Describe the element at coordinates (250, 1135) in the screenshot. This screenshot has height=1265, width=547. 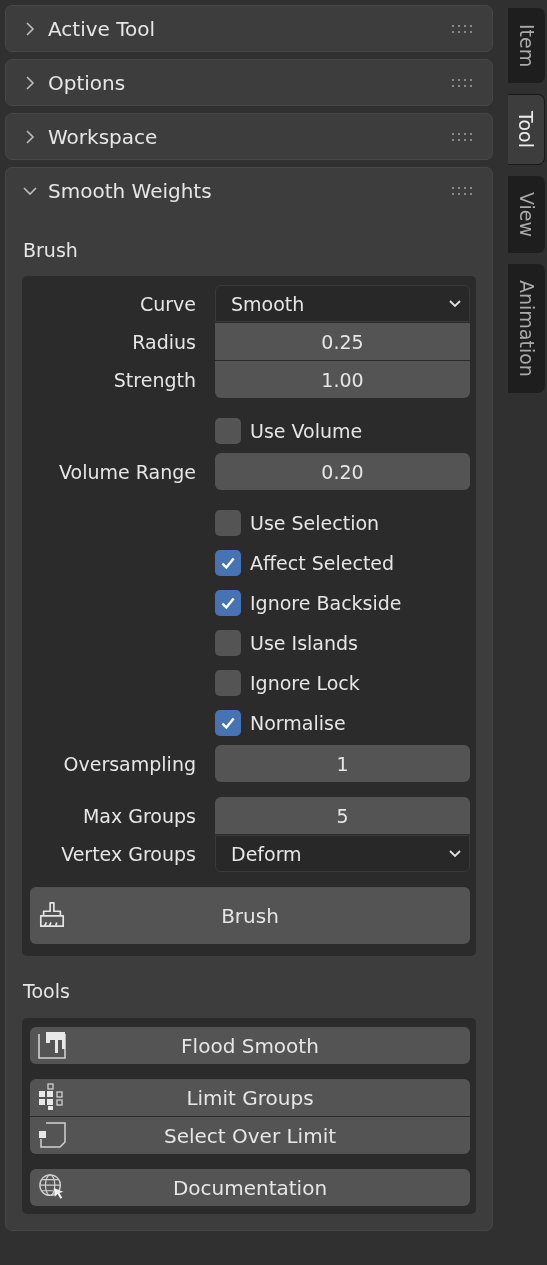
I see `tool-button: Select Over Limit` at that location.